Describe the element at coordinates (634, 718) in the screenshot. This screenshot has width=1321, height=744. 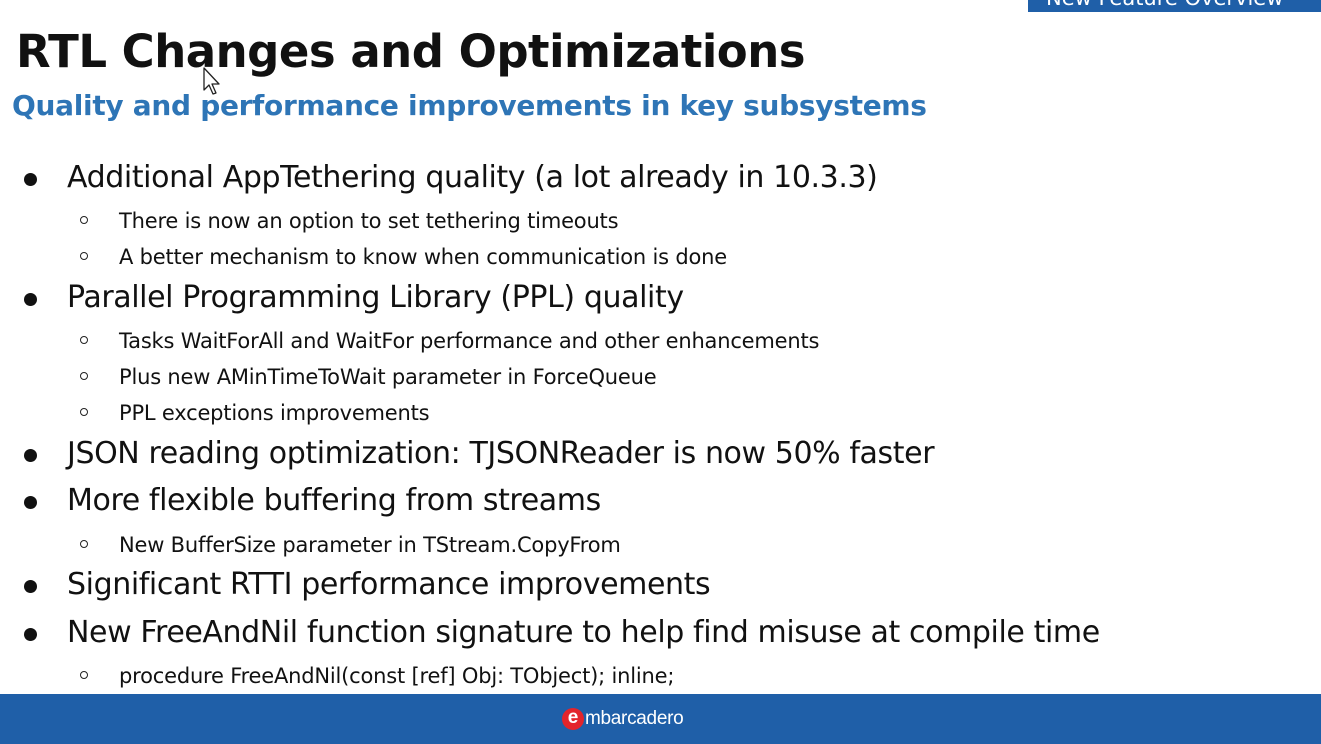
I see `logo-wordmark: mbarcadero` at that location.